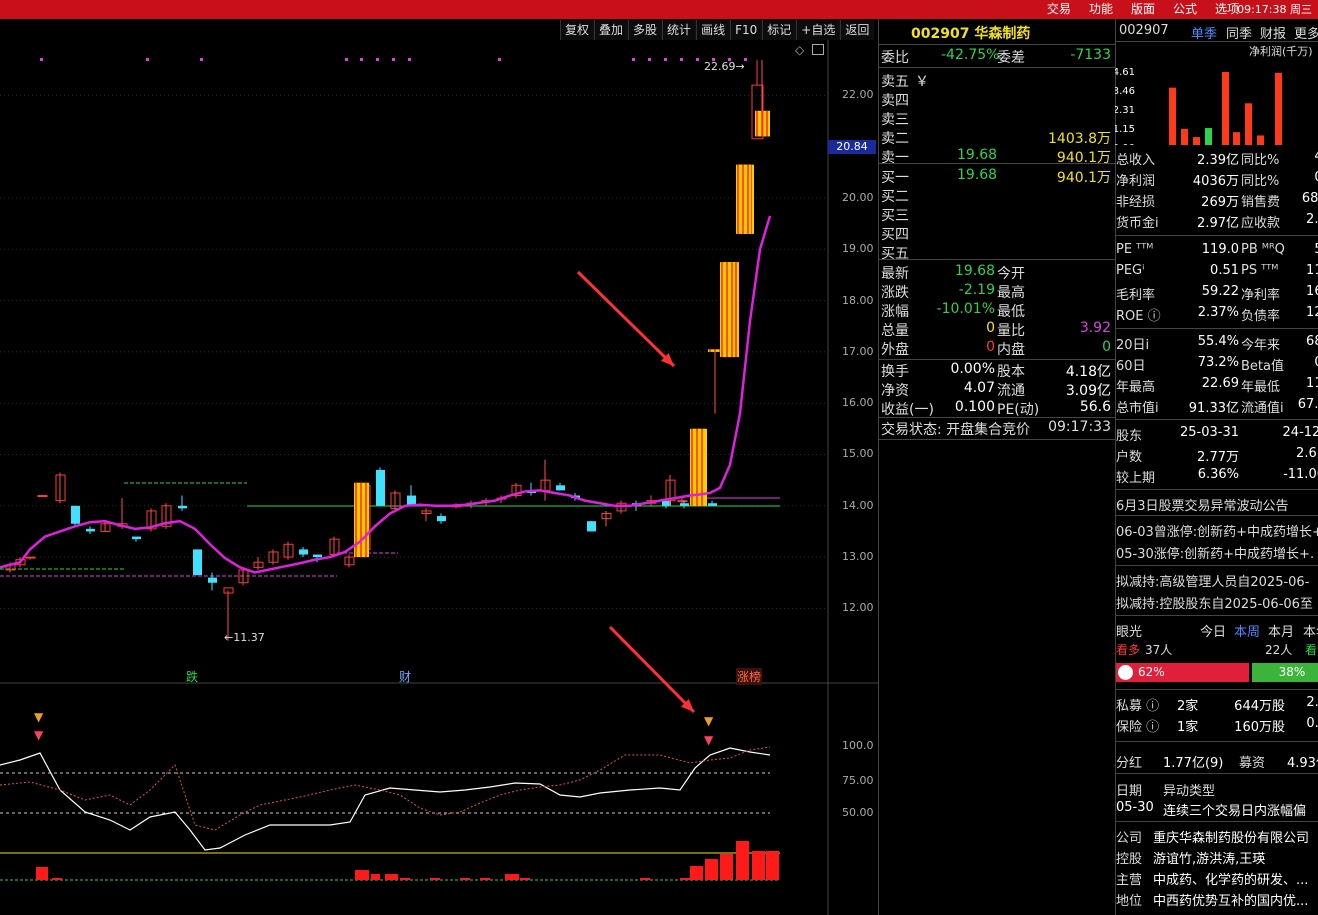  I want to click on inst-pct: 2.1, so click(1312, 702).